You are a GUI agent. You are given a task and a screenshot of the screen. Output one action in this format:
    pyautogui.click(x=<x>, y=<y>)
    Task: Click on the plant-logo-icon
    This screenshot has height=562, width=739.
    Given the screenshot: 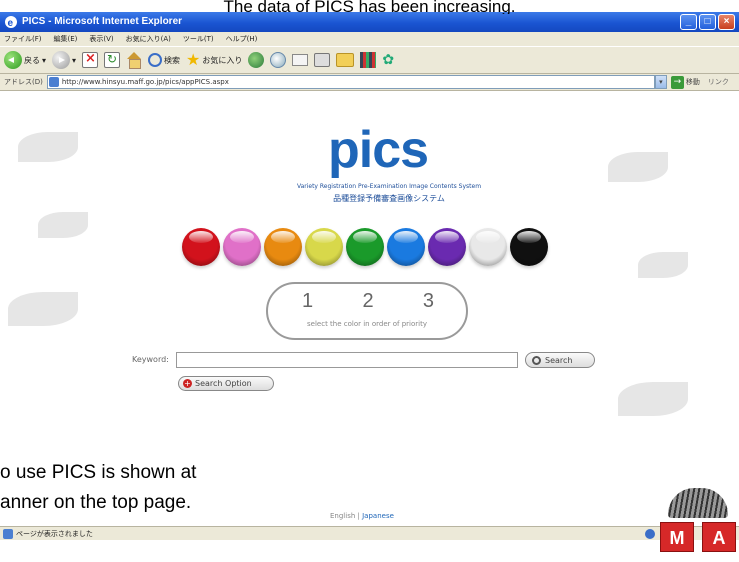 What is the action you would take?
    pyautogui.click(x=698, y=503)
    